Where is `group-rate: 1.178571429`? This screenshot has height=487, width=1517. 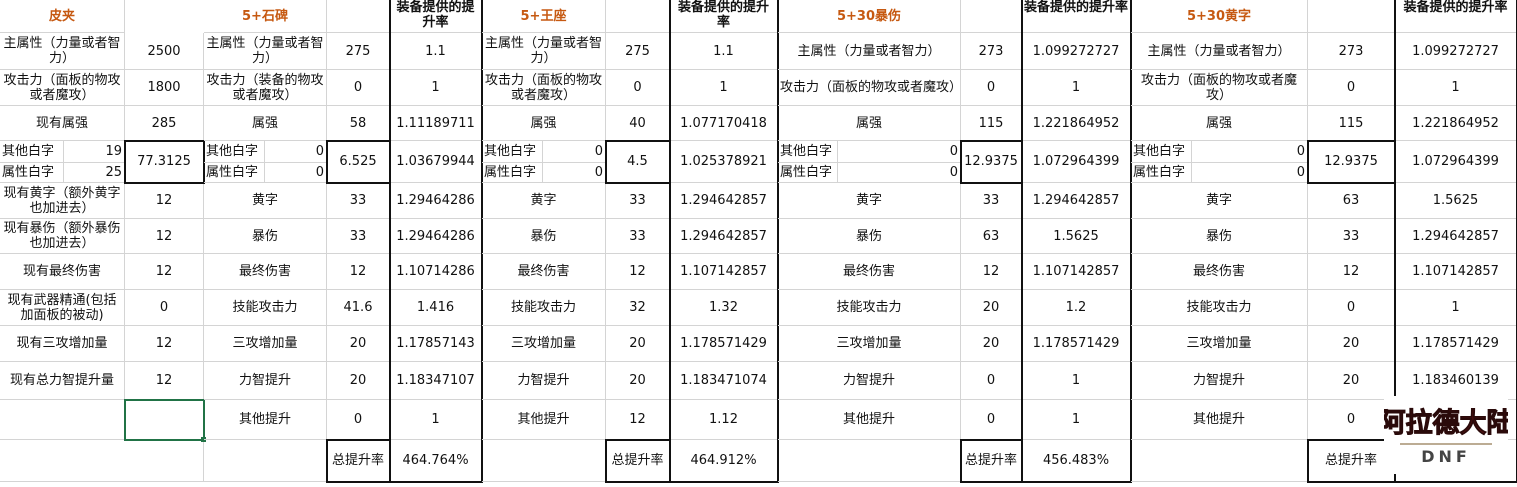
group-rate: 1.178571429 is located at coordinates (1076, 344).